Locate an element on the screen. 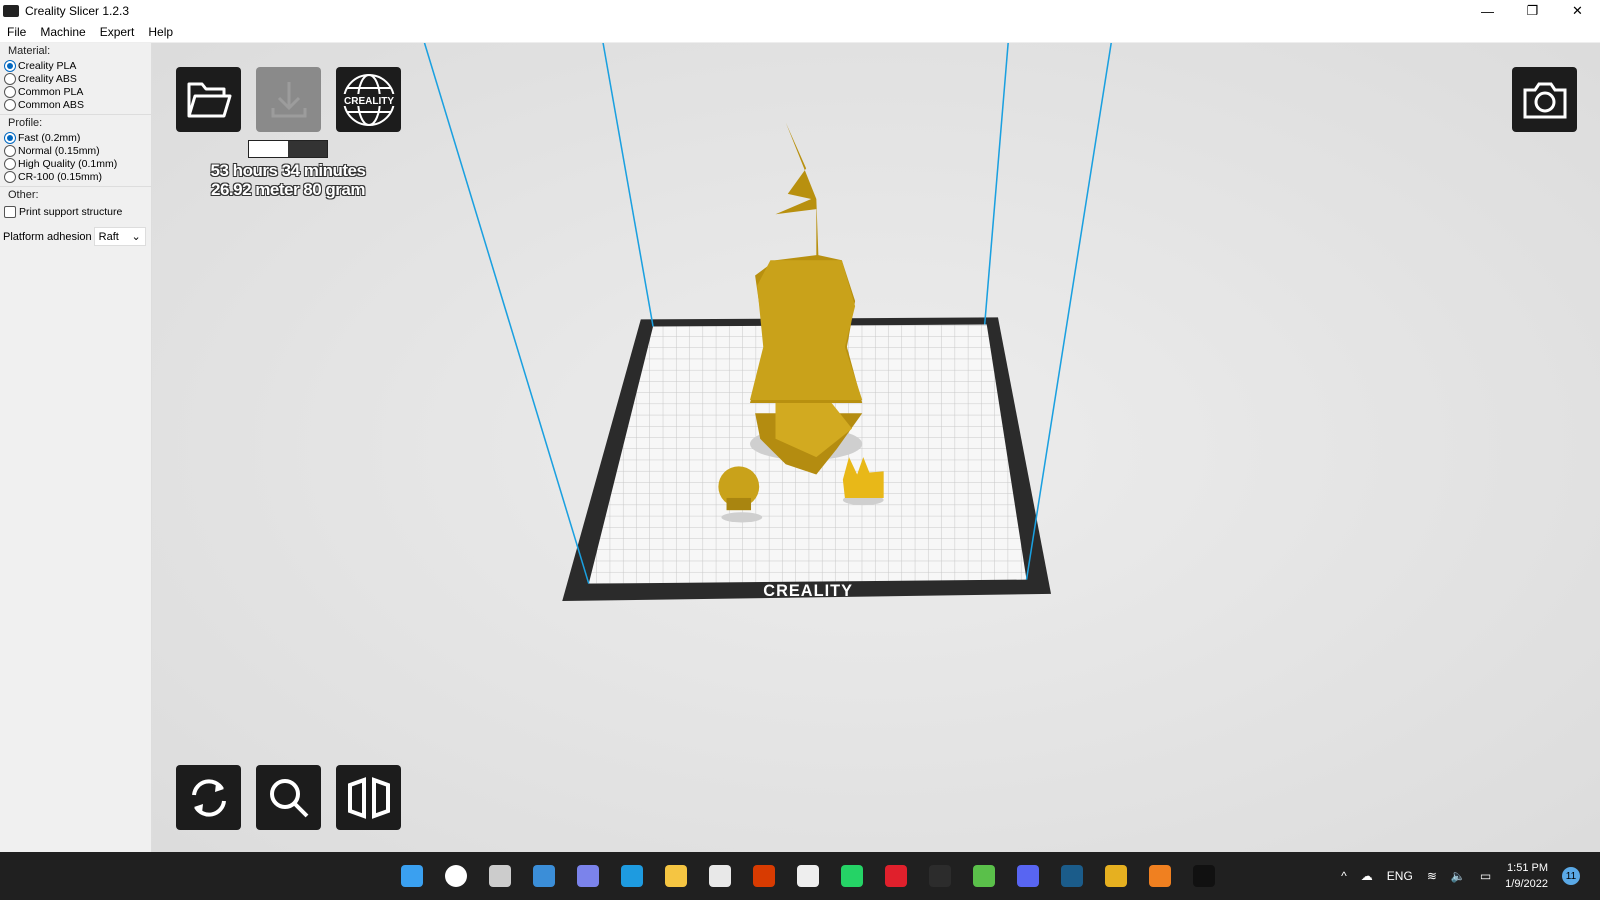  material-option: Creality PLA is located at coordinates (75, 65).